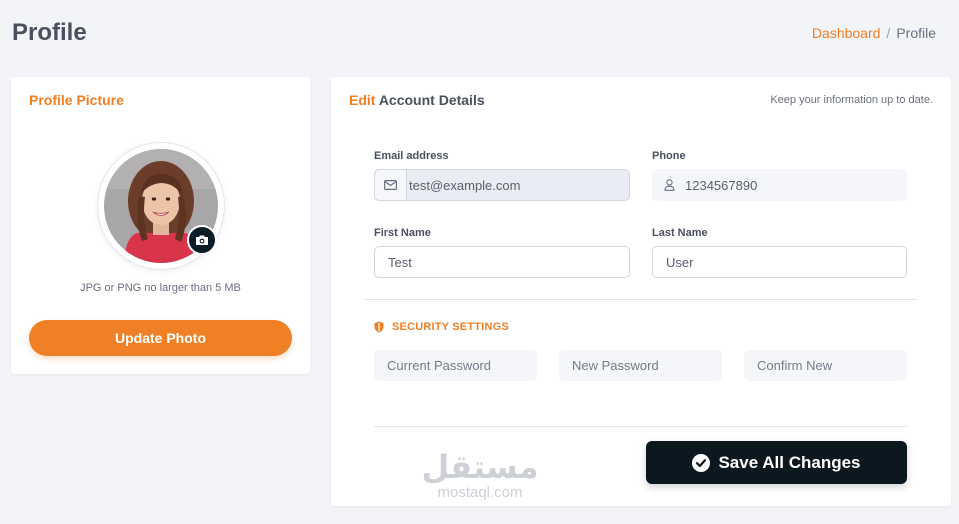 This screenshot has height=524, width=959. I want to click on last-name-label: Last Name, so click(680, 233).